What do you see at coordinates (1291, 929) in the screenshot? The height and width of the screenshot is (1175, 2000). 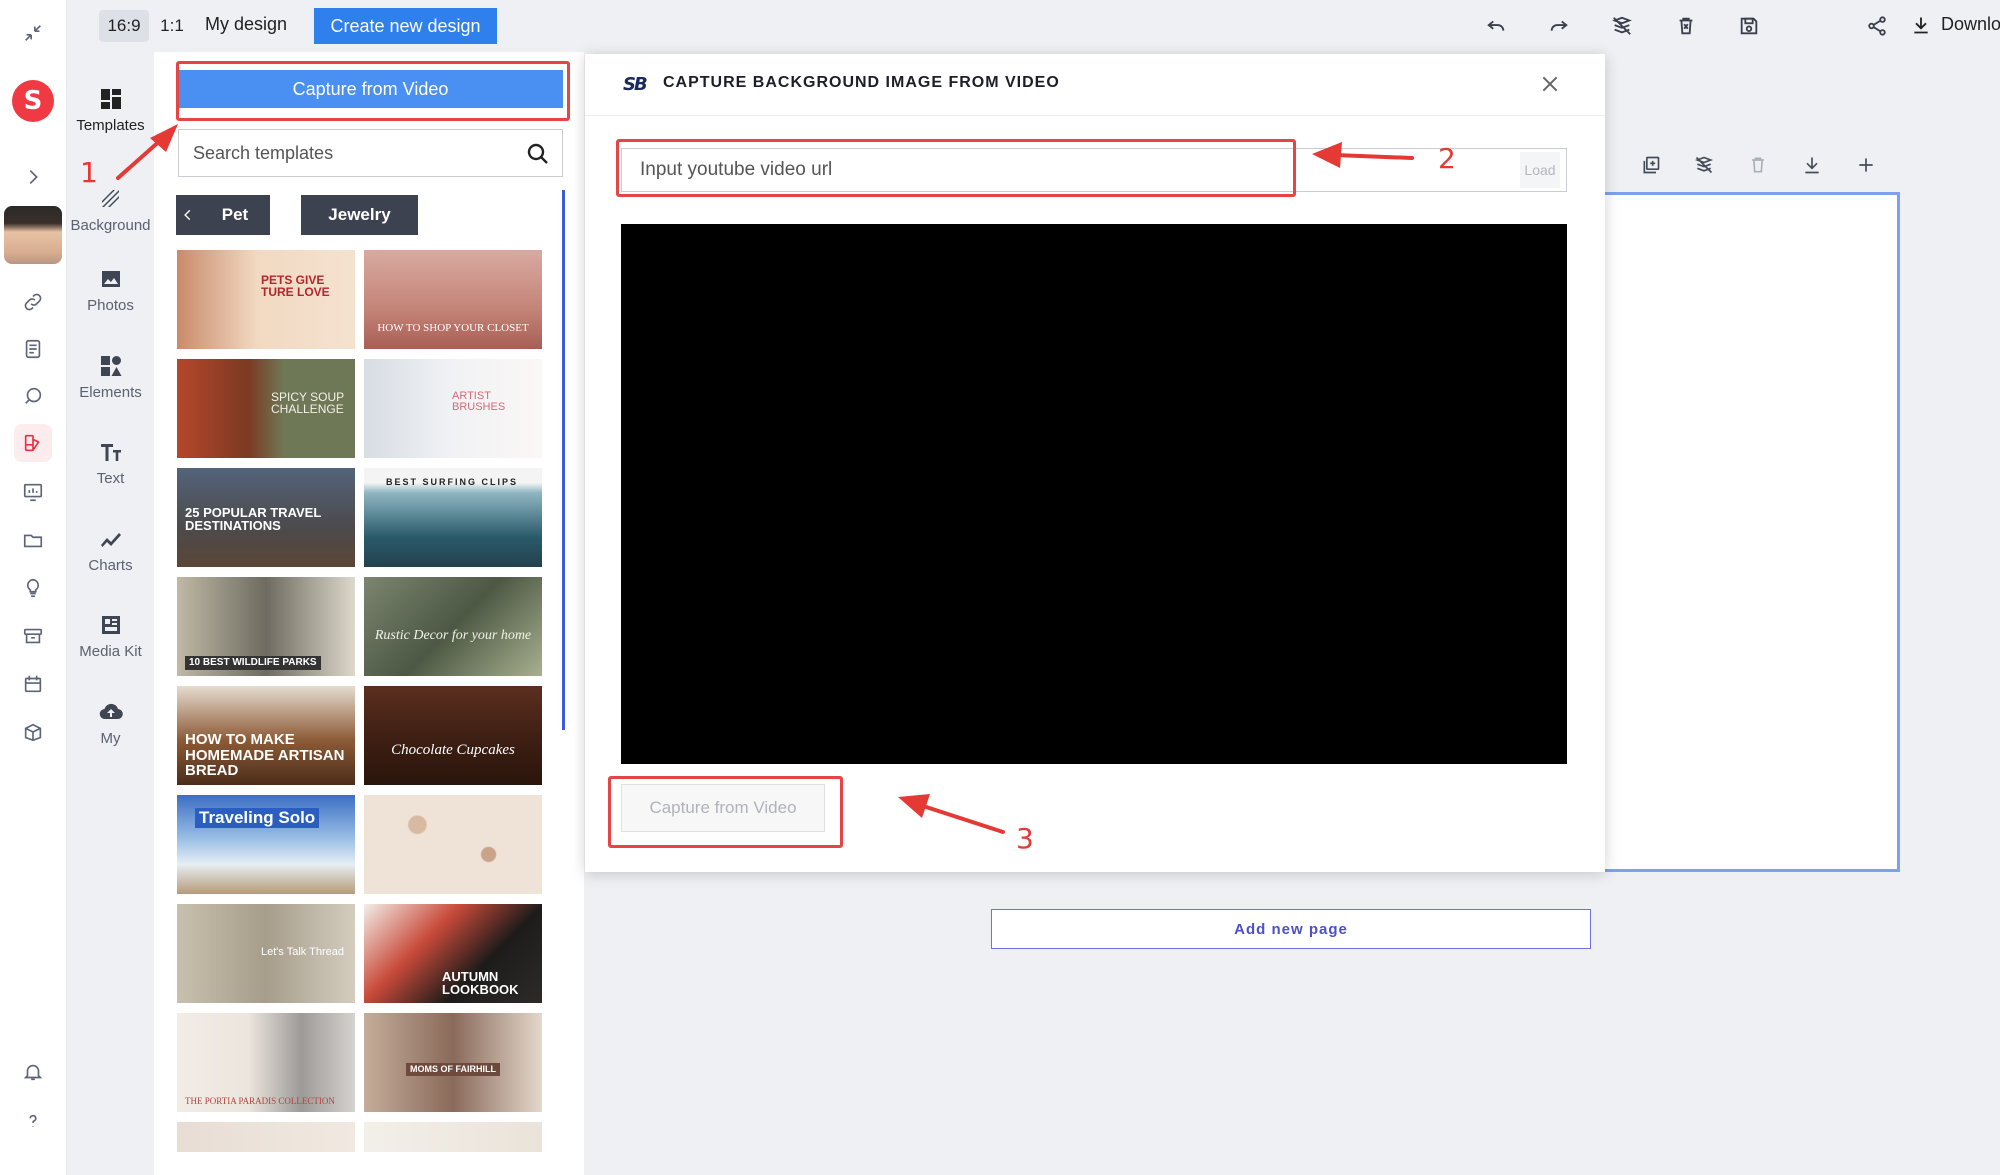 I see `add-new-page-button: Add new page` at bounding box center [1291, 929].